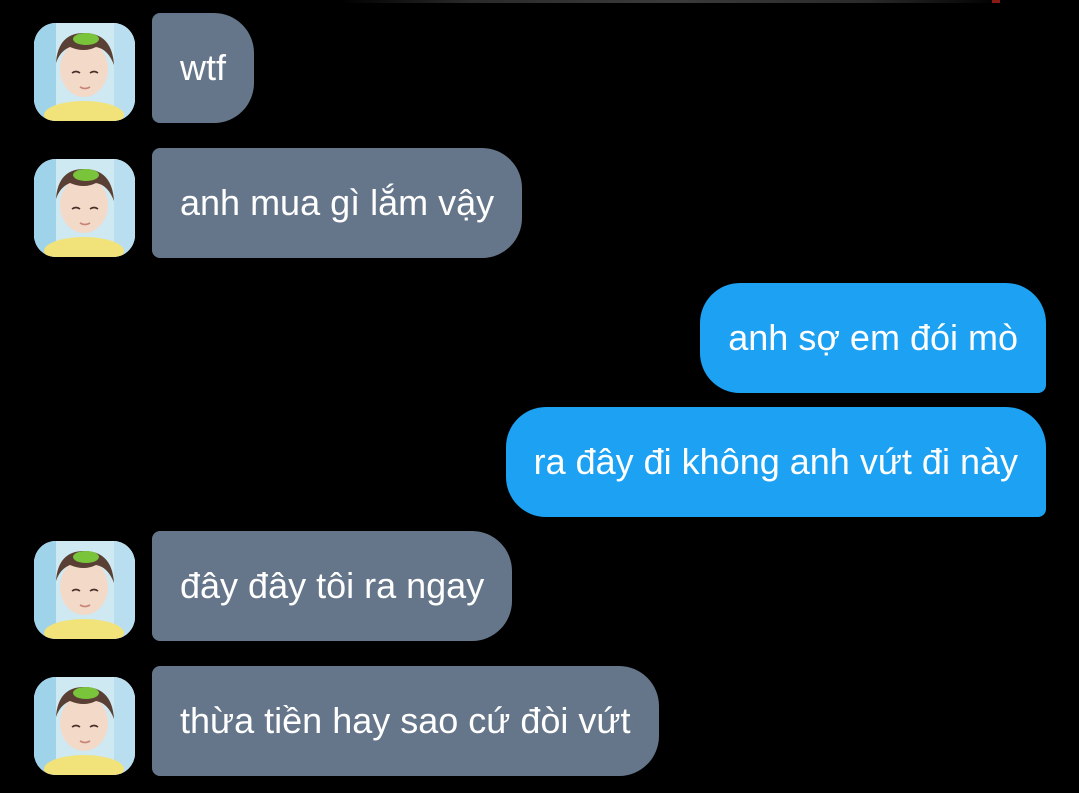 This screenshot has width=1079, height=793. I want to click on message-bubble-outgoing: anh sợ em đói mò, so click(873, 338).